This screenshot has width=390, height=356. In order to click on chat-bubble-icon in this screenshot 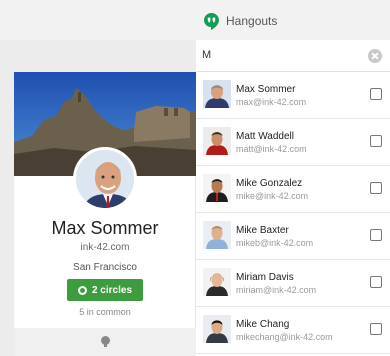, I will do `click(105, 341)`.